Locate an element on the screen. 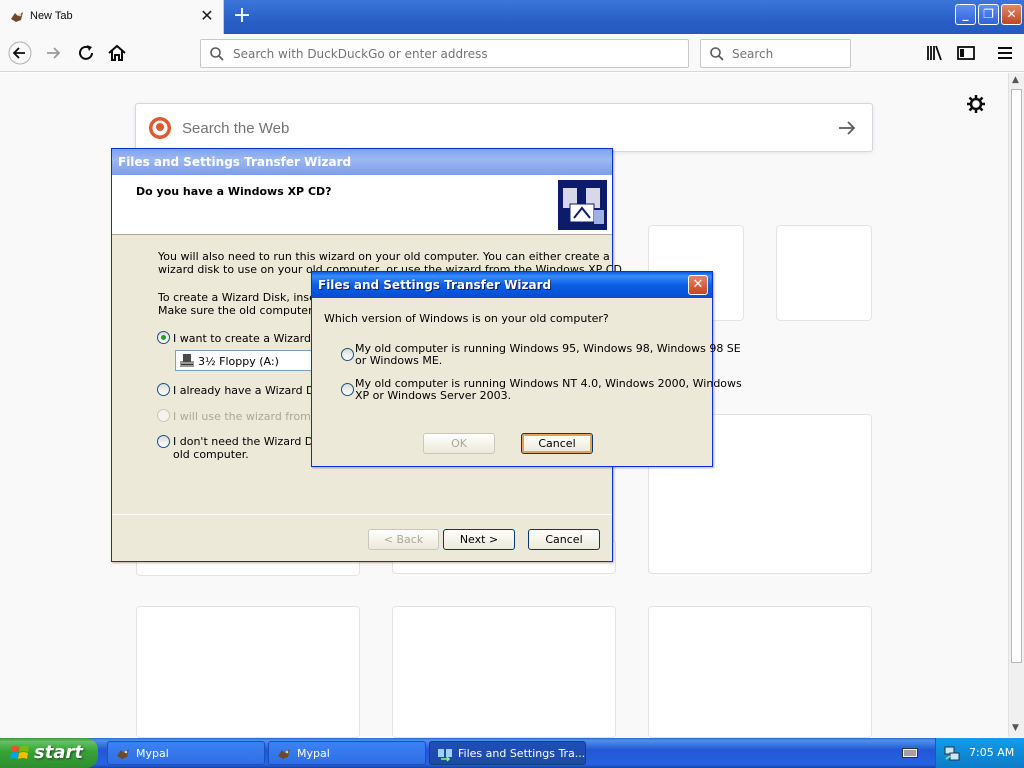  tab-new-tab: New Tab ✕ is located at coordinates (112, 17).